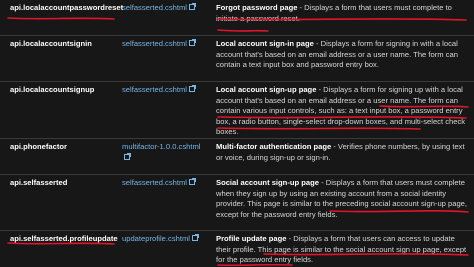 Image resolution: width=474 pixels, height=267 pixels. Describe the element at coordinates (274, 146) in the screenshot. I see `description-title: Multi-factor authentication page` at that location.